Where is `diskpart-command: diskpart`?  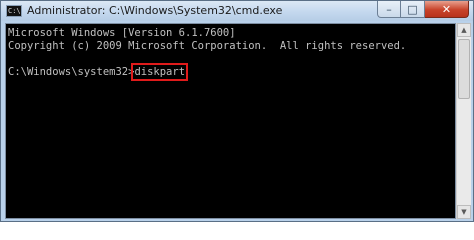
diskpart-command: diskpart is located at coordinates (159, 72).